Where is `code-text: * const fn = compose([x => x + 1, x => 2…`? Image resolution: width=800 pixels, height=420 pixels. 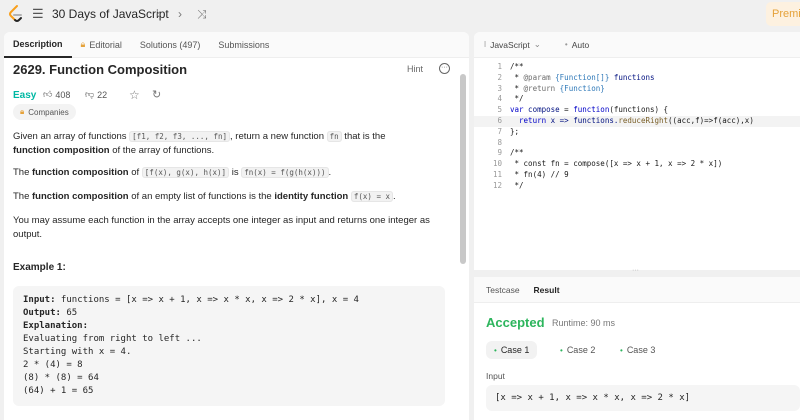
code-text: * const fn = compose([x => x + 1, x => 2… is located at coordinates (616, 164).